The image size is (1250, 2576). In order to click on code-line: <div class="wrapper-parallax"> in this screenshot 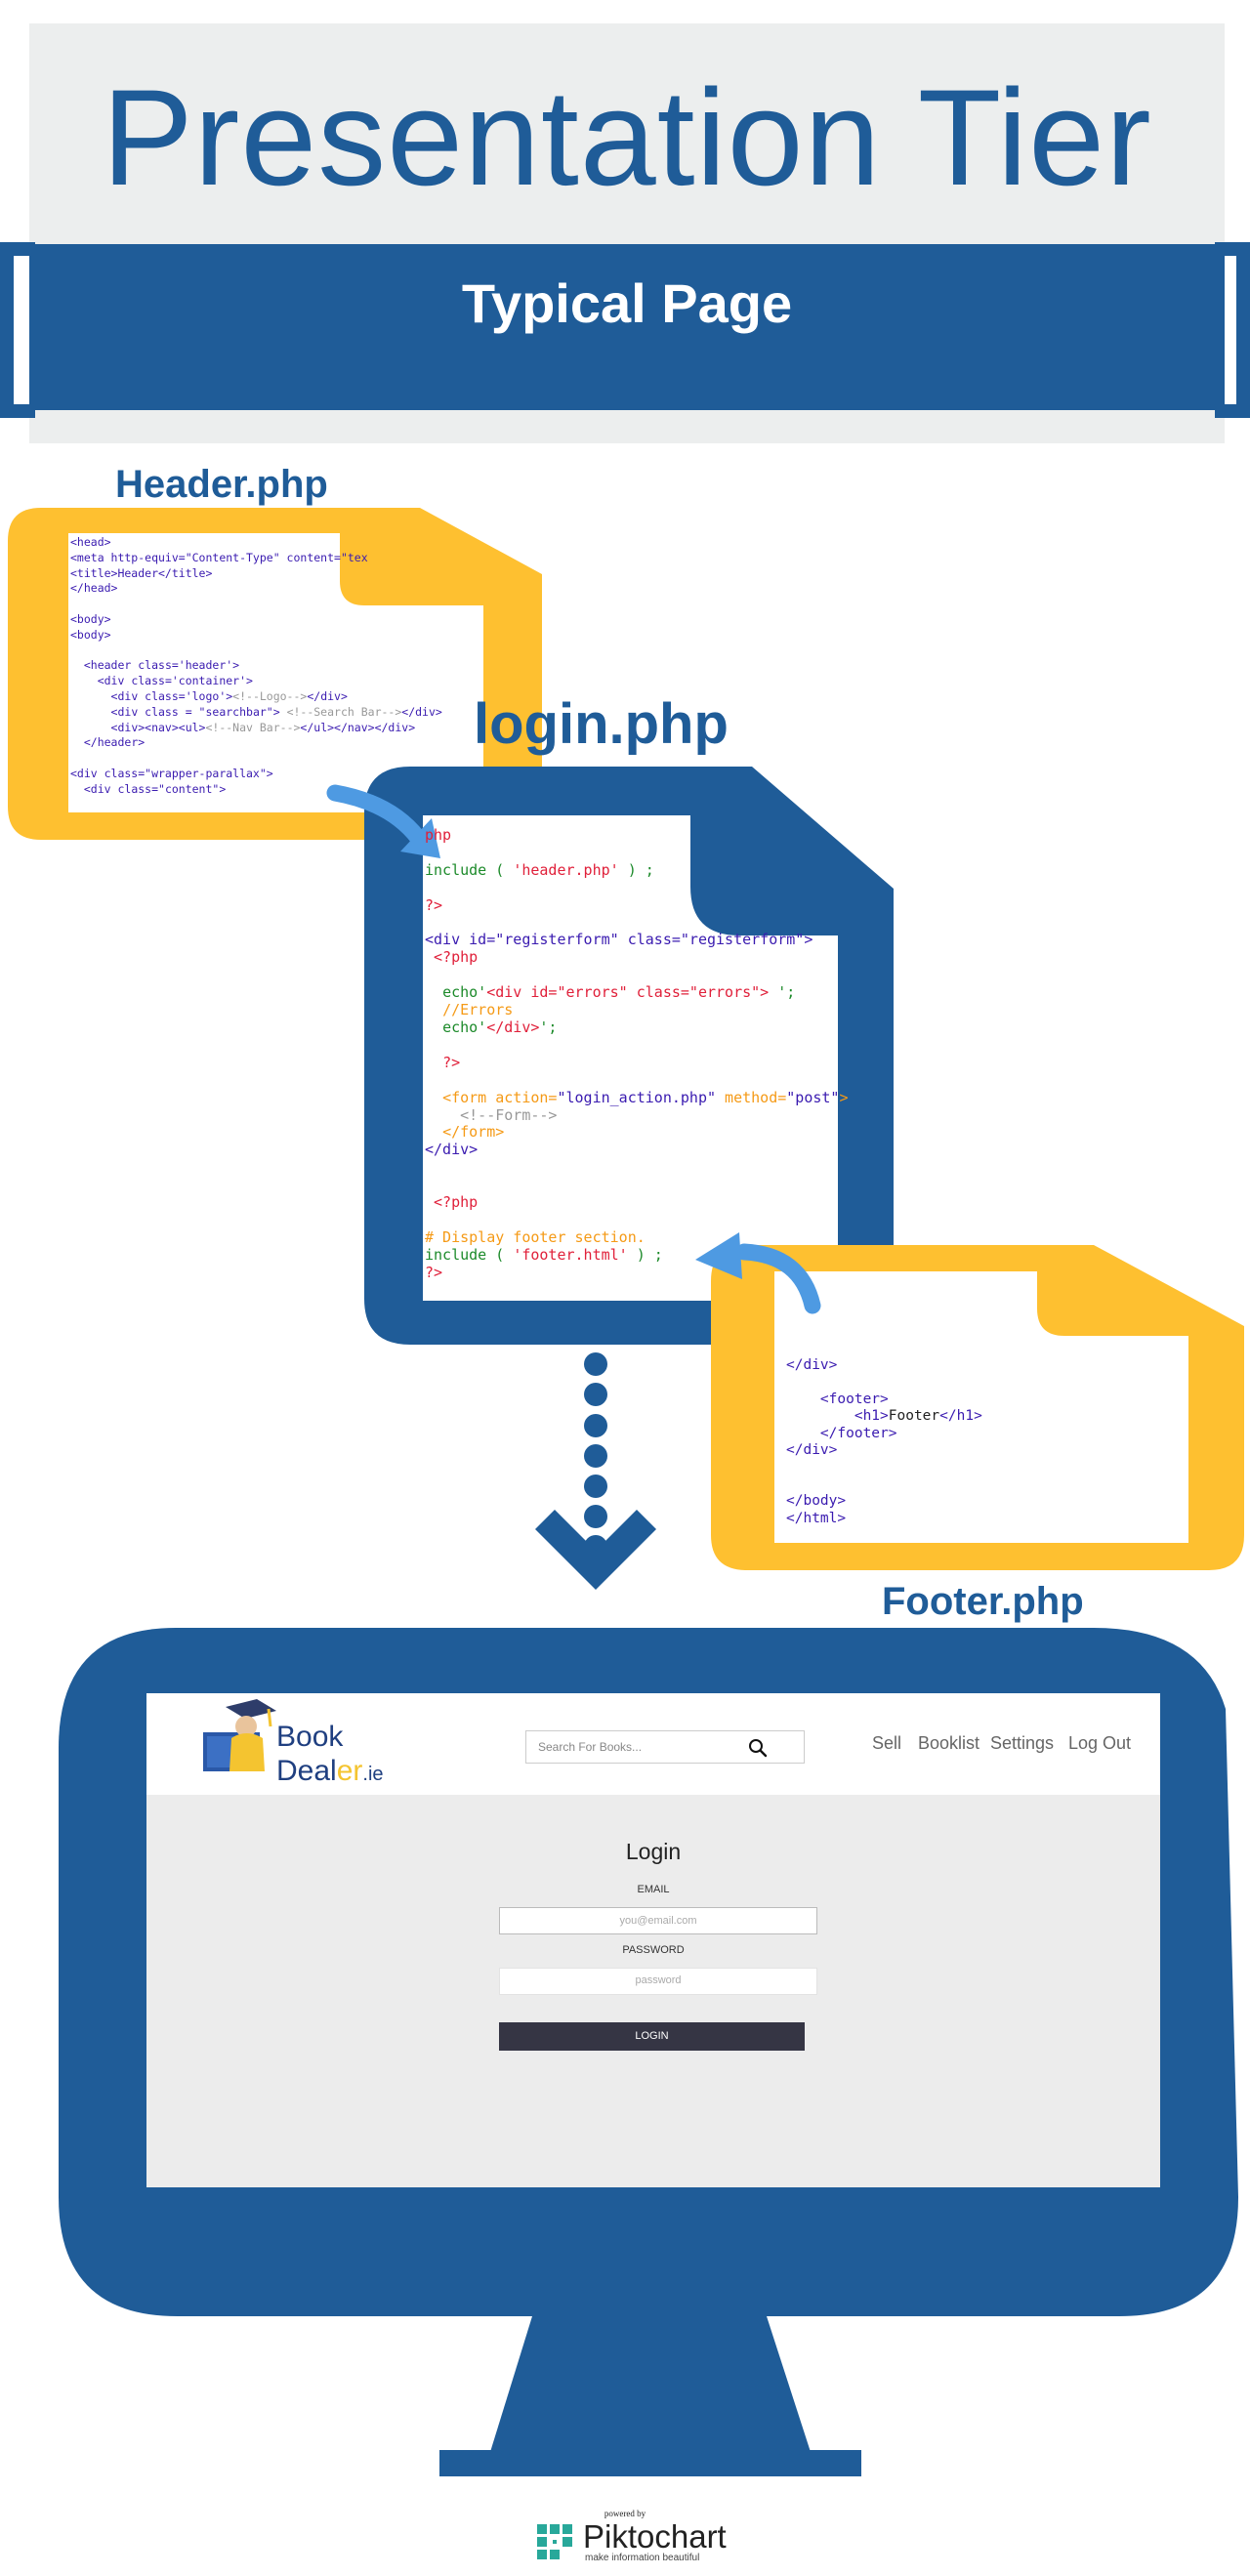, I will do `click(171, 773)`.